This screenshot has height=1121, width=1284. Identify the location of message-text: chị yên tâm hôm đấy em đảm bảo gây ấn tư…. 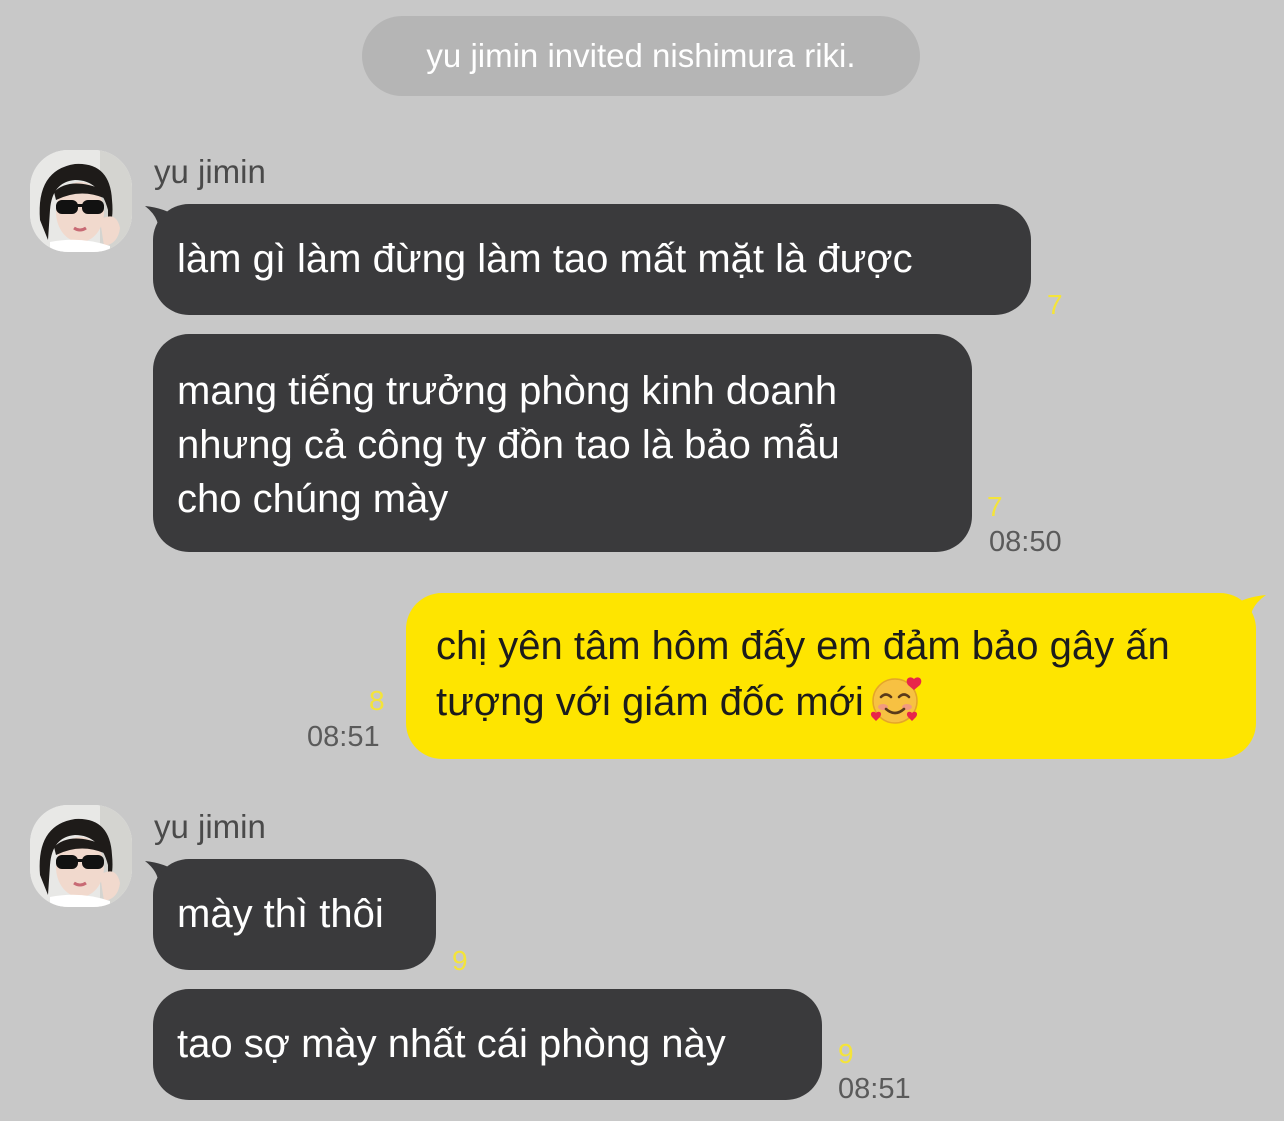
(803, 674).